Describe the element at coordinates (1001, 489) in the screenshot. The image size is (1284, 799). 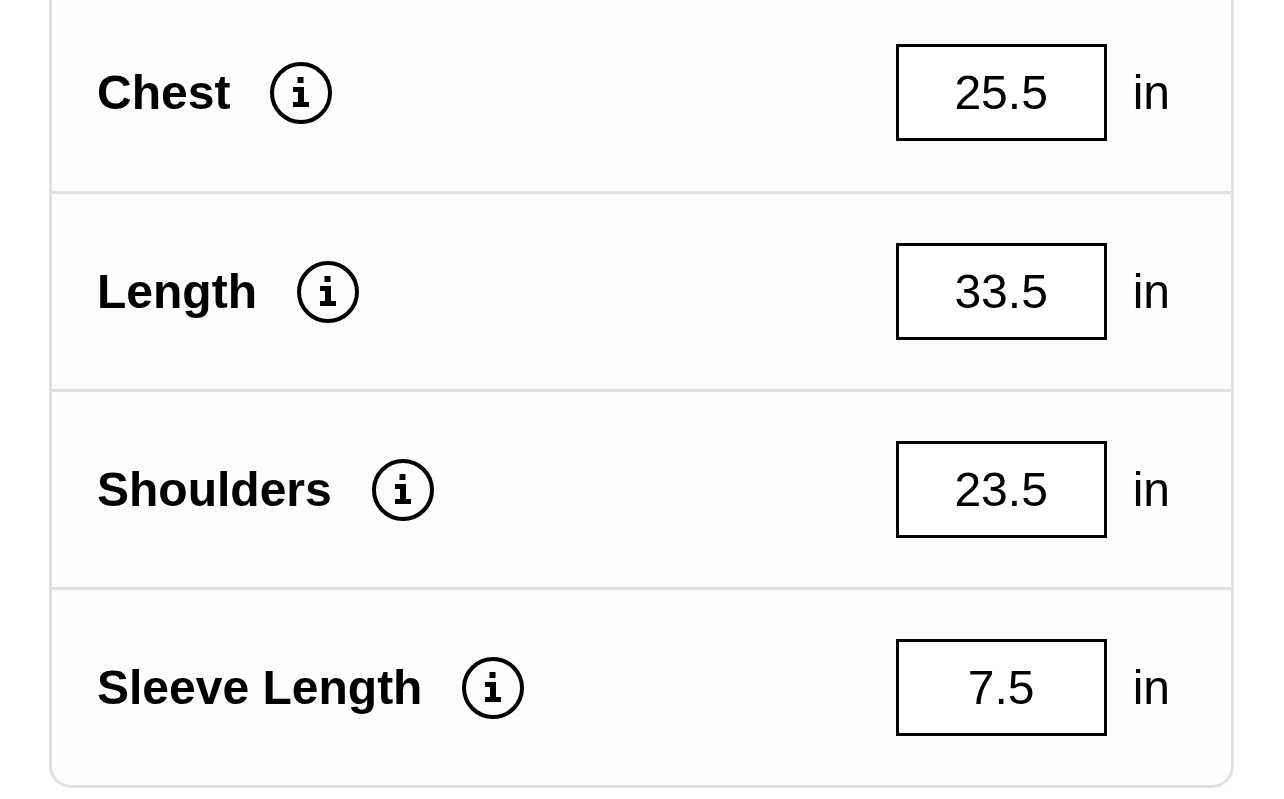
I see `measurement-input: 23.5` at that location.